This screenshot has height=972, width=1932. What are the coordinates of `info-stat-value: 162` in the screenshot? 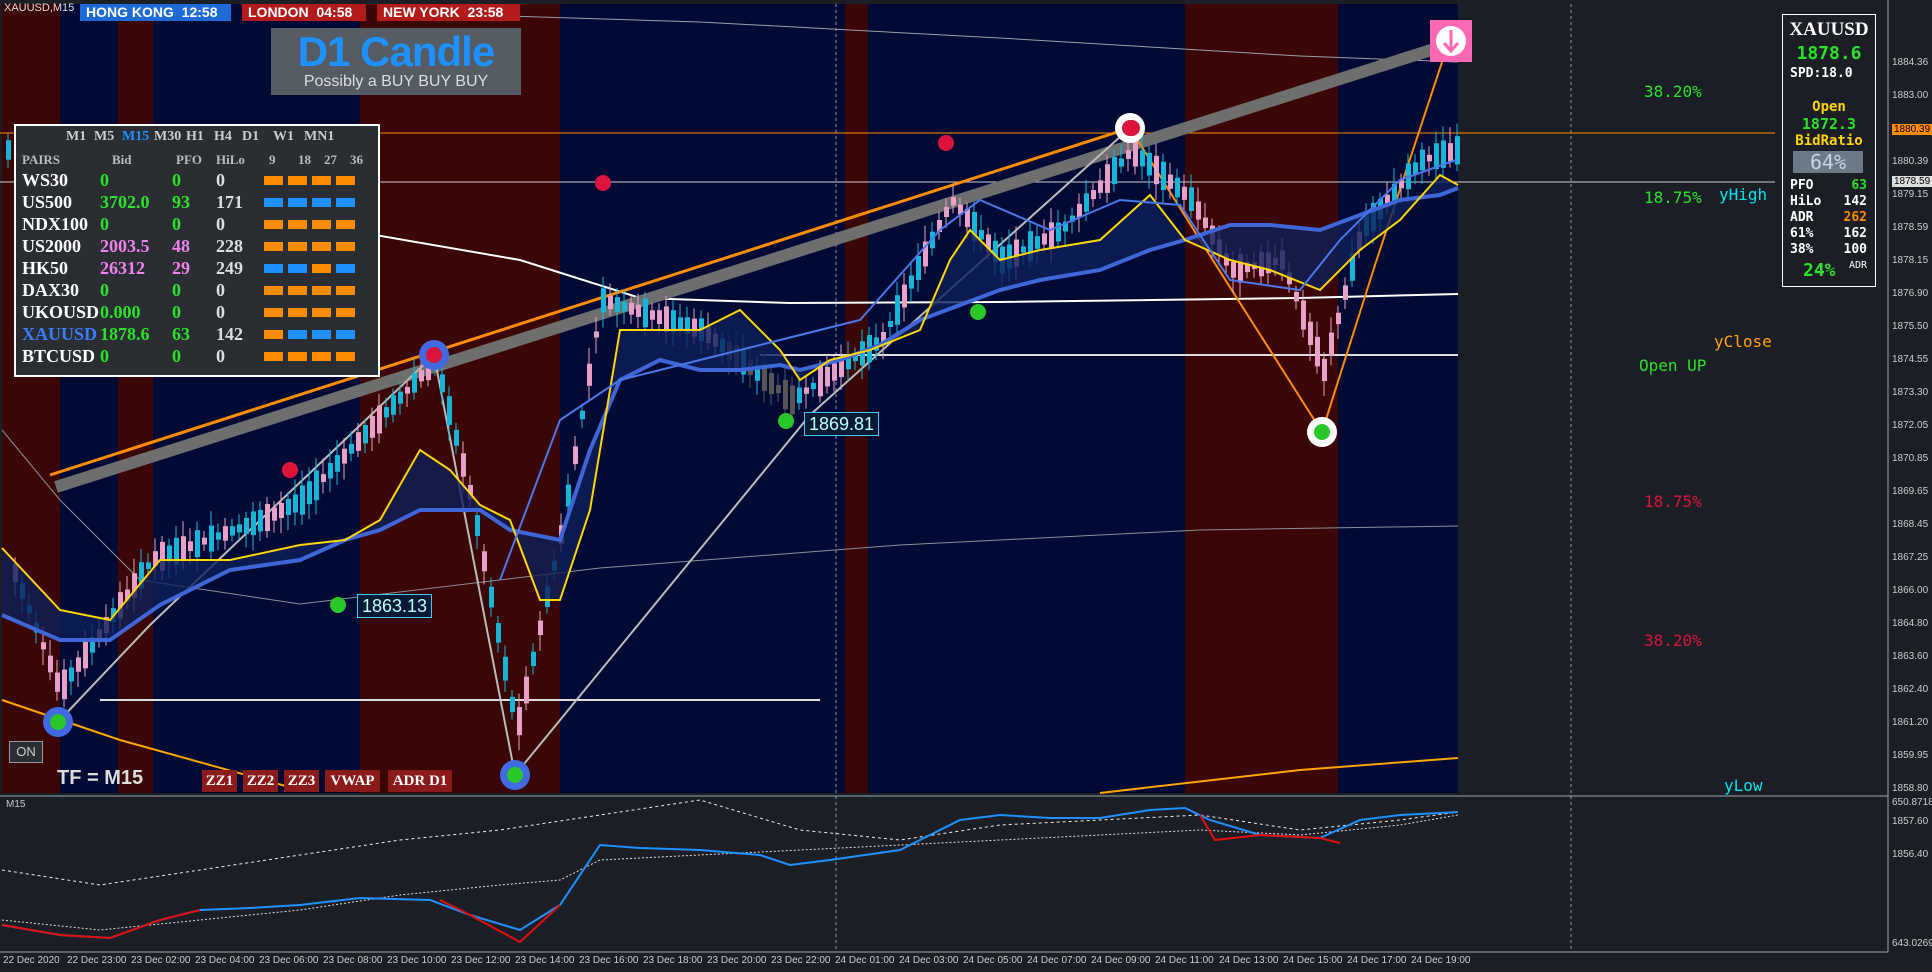 It's located at (1855, 233).